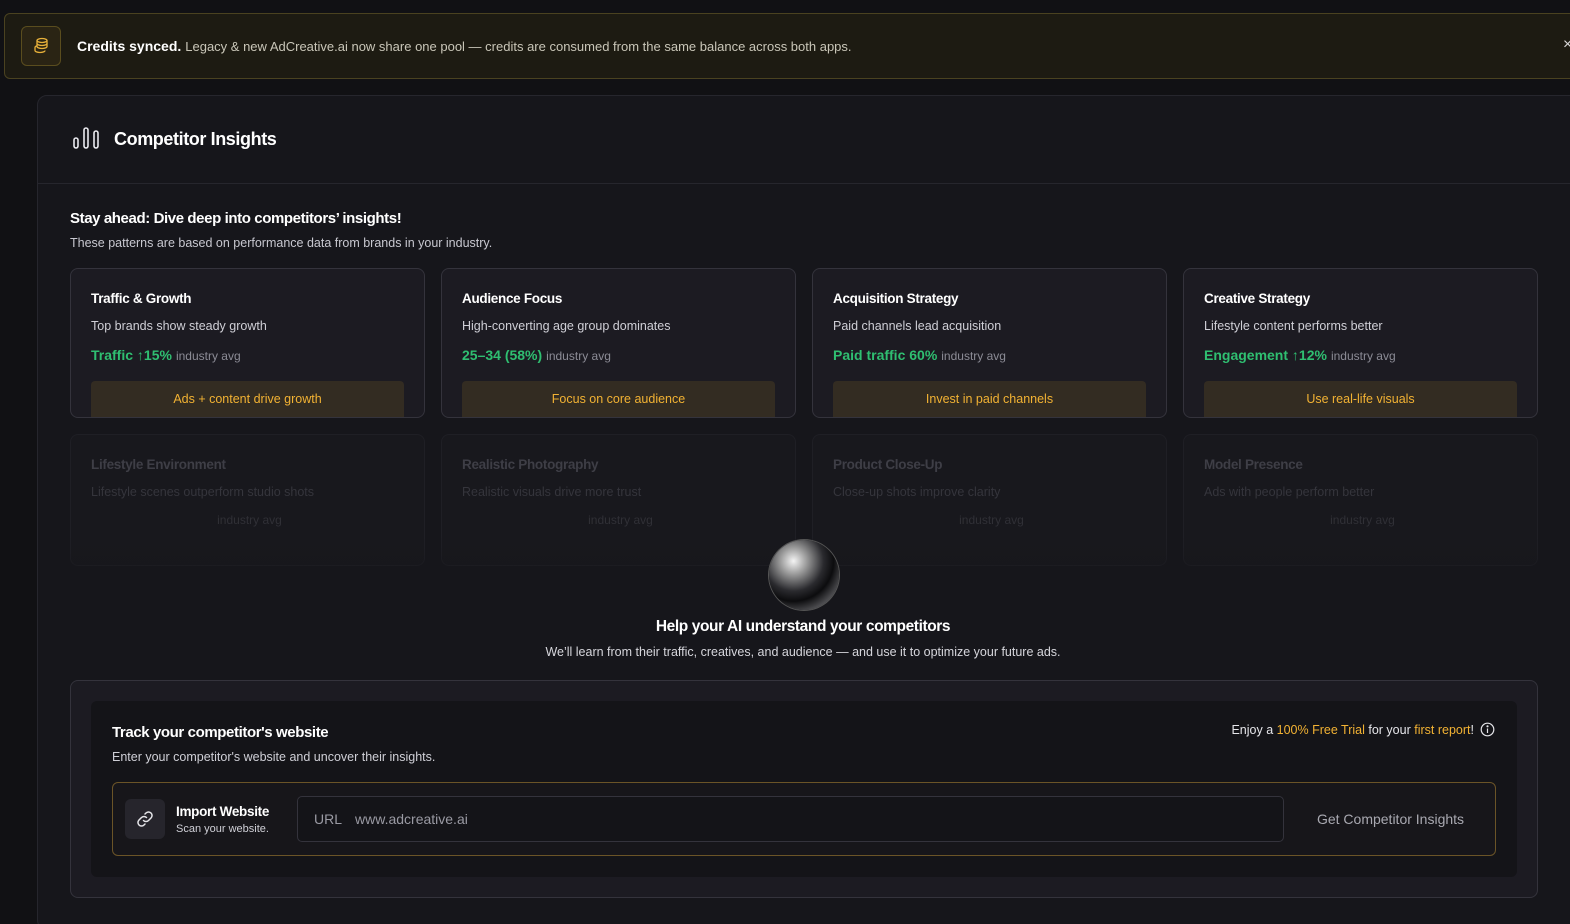  I want to click on url-field: URL, so click(790, 819).